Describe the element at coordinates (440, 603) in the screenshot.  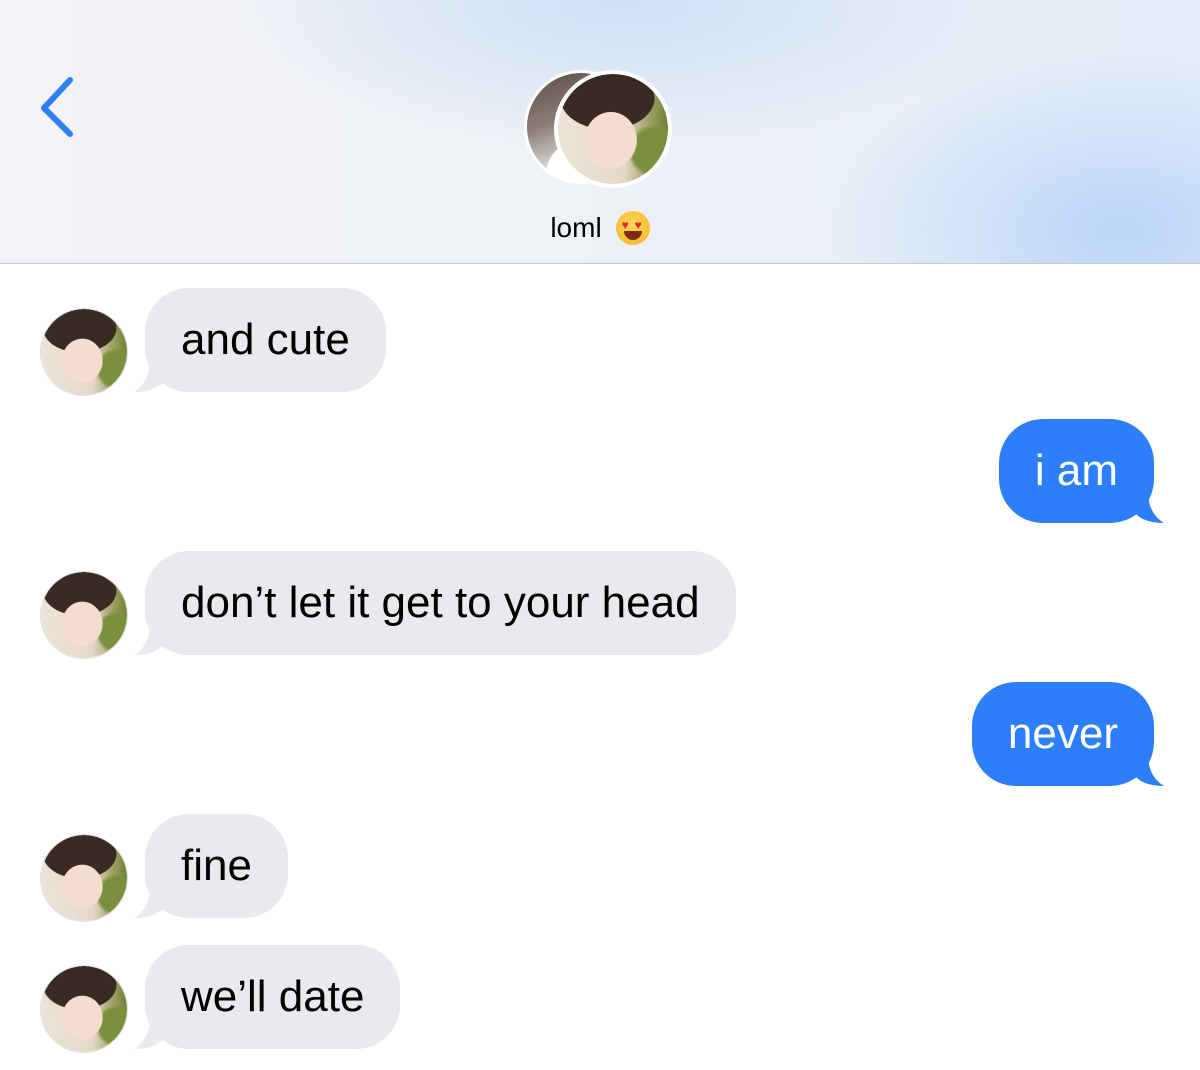
I see `incoming-message-bubble: don’t let it get to your head` at that location.